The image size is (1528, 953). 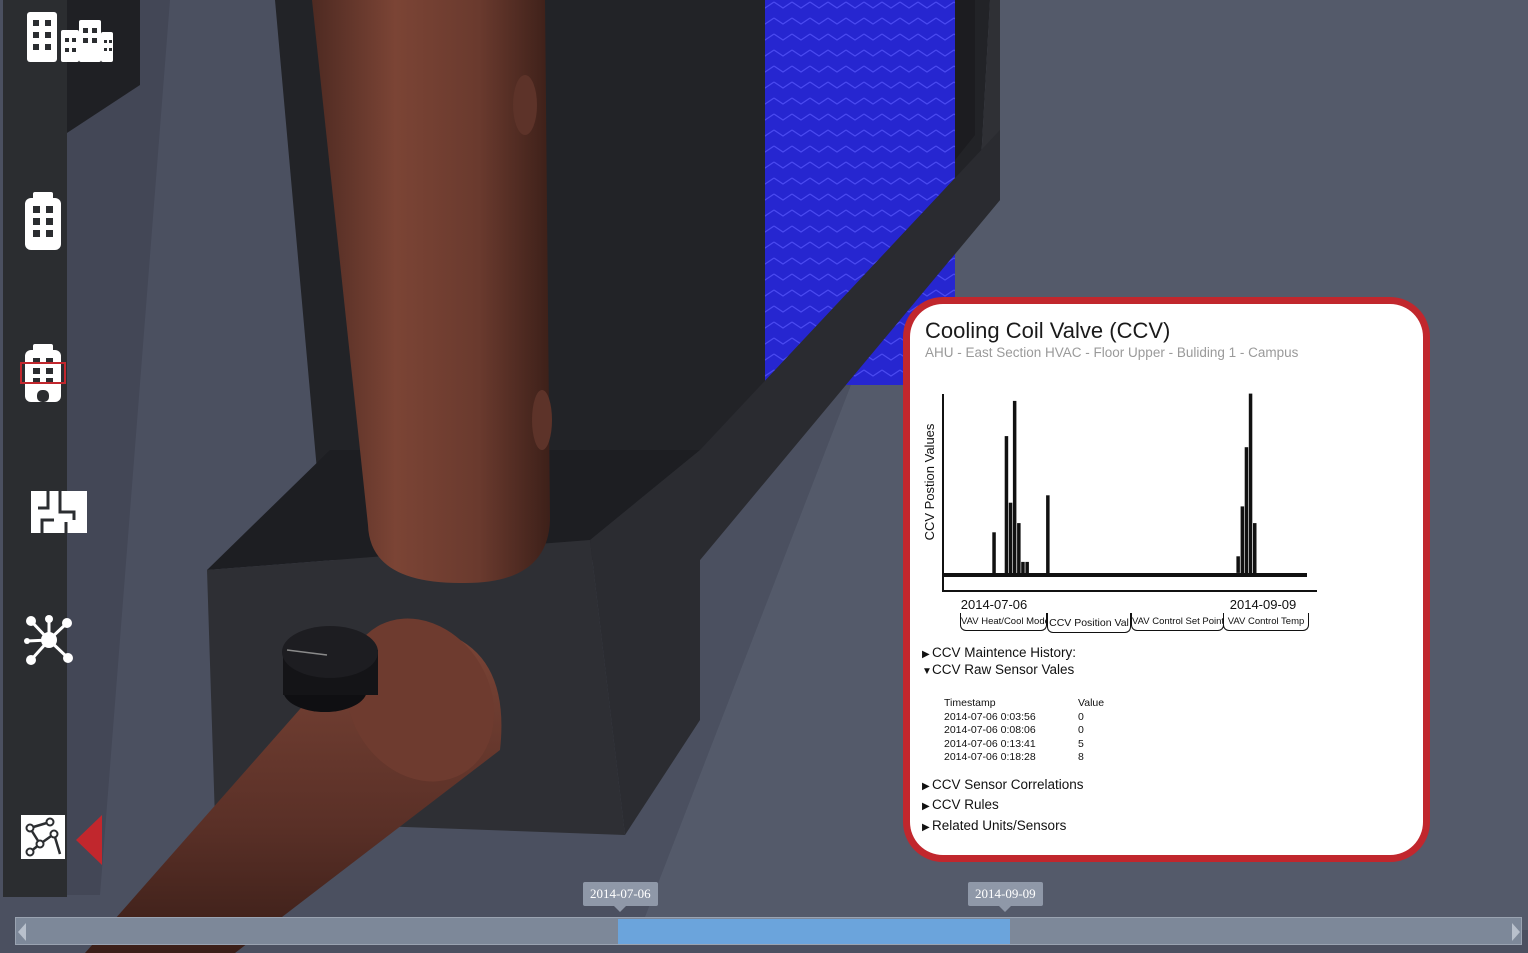 I want to click on chart-bars, so click(x=1124, y=483).